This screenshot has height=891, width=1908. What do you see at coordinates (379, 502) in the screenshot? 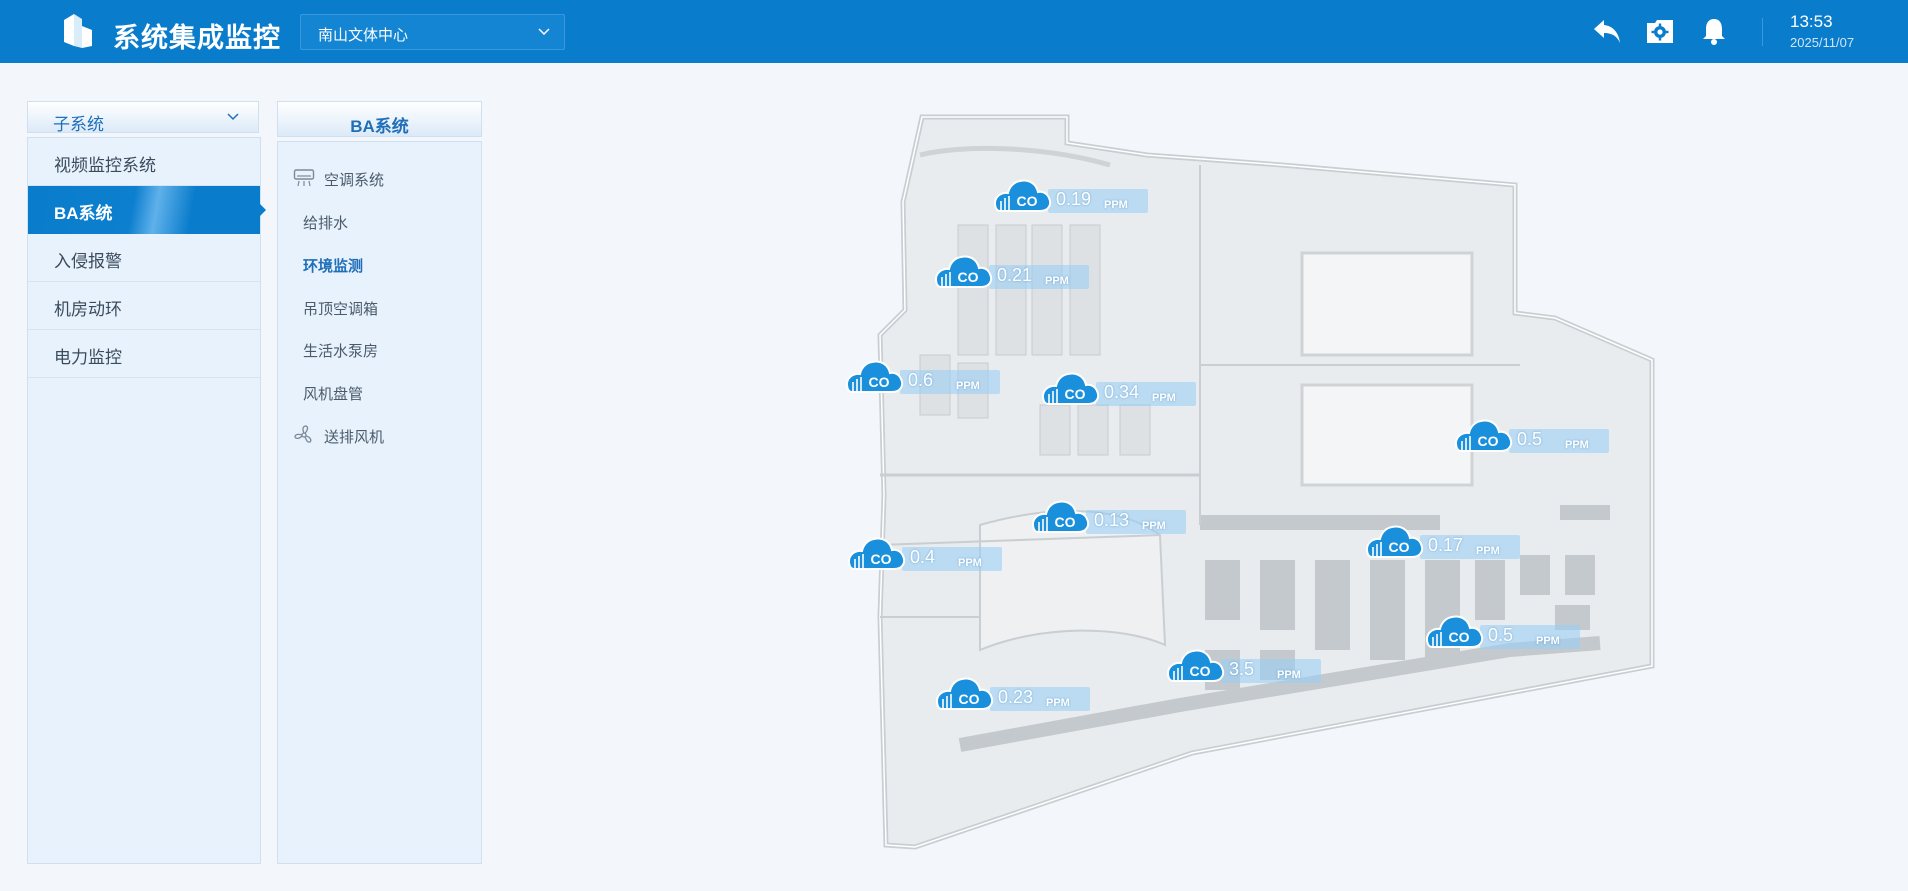
I see `ba-menu: 空调系统 给排水 环境监测 吊顶空调箱 生活水泵房 风机盘管 送排风机` at bounding box center [379, 502].